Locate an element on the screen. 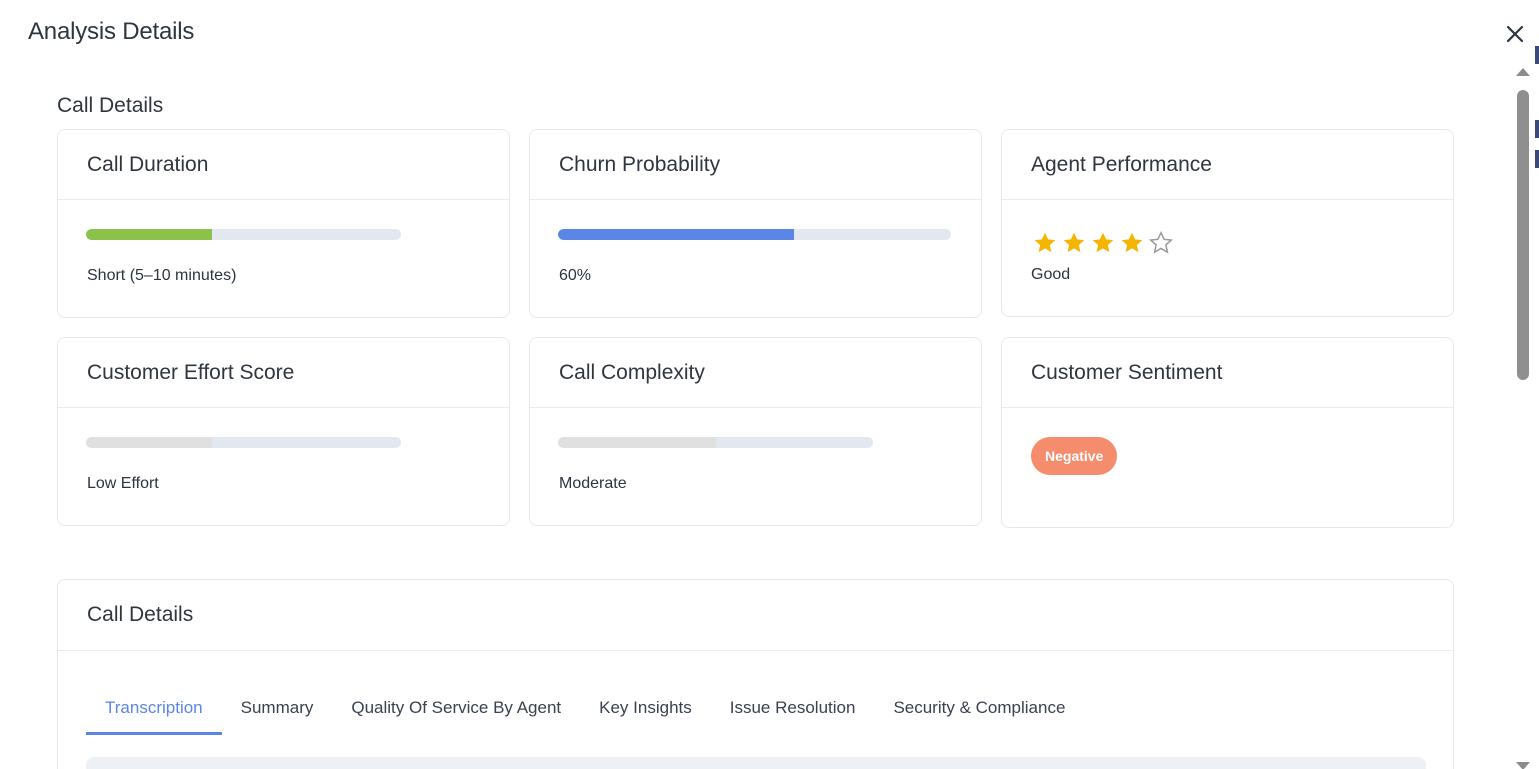 Image resolution: width=1539 pixels, height=769 pixels. details-title: Call Details is located at coordinates (755, 615).